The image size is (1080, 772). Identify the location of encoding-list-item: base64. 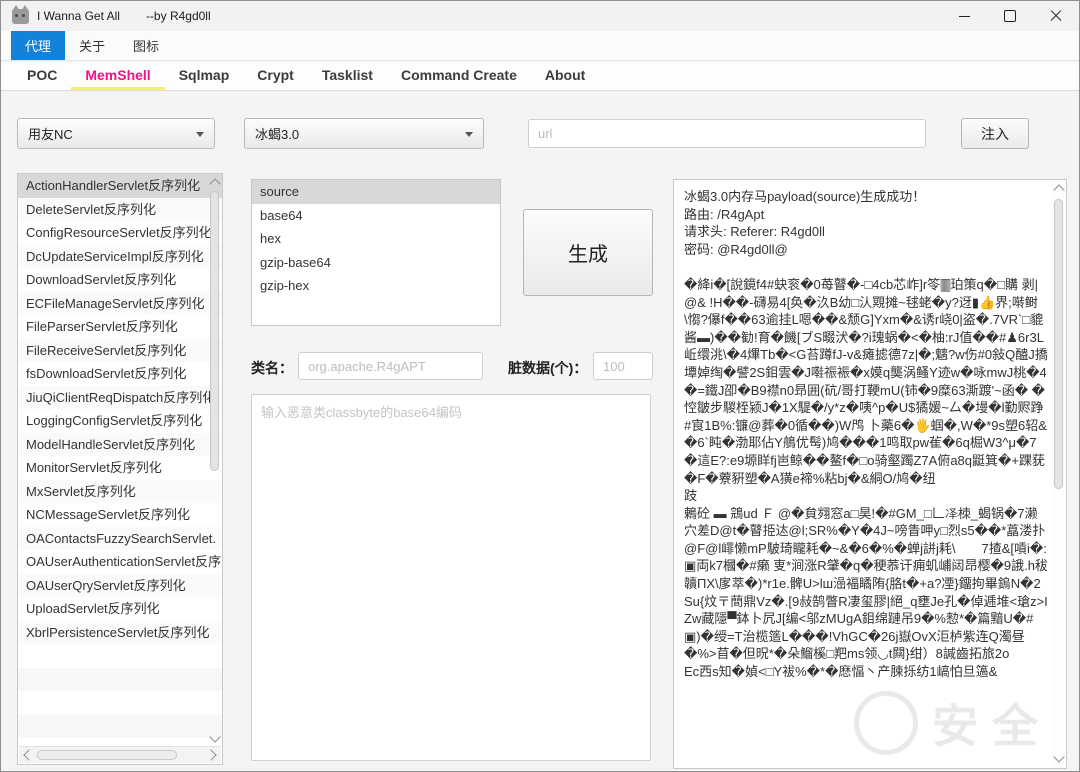
(376, 216).